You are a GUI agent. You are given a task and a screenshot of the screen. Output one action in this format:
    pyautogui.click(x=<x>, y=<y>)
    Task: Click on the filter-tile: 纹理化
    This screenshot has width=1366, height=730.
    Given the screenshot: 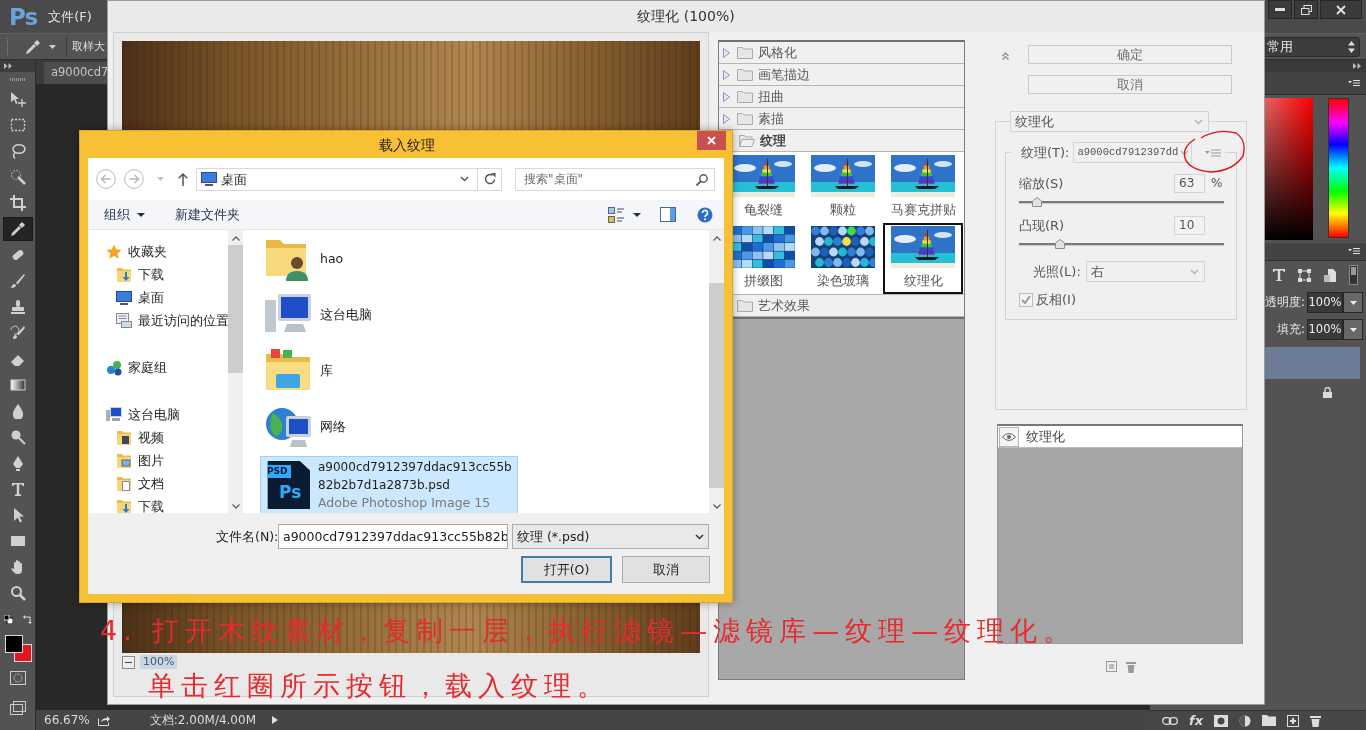 What is the action you would take?
    pyautogui.click(x=923, y=258)
    